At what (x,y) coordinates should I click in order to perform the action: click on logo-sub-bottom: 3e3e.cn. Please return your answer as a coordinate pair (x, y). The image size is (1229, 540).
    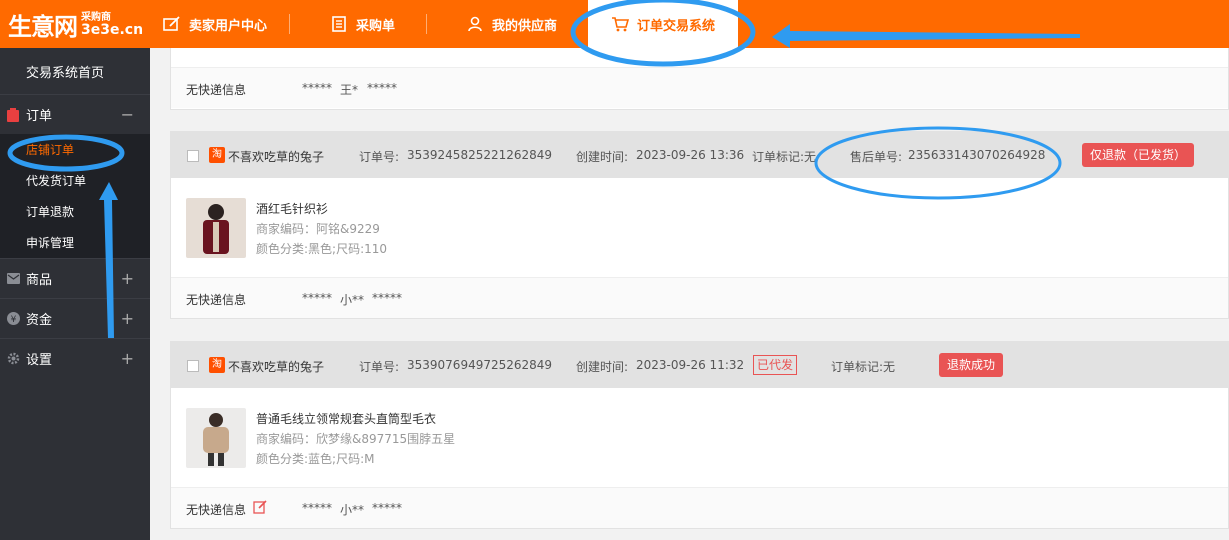
    Looking at the image, I should click on (112, 30).